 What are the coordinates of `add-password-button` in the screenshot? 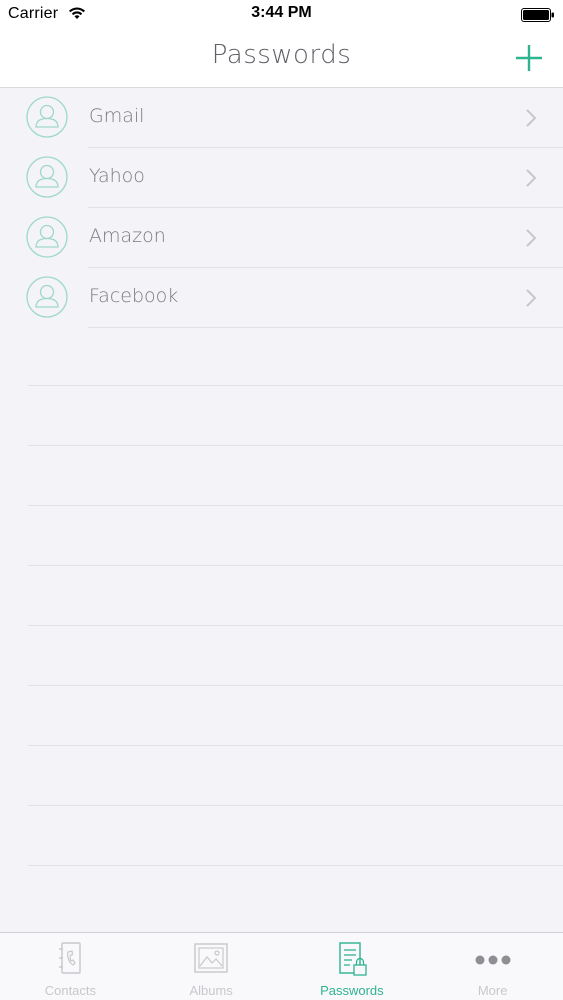 It's located at (529, 58).